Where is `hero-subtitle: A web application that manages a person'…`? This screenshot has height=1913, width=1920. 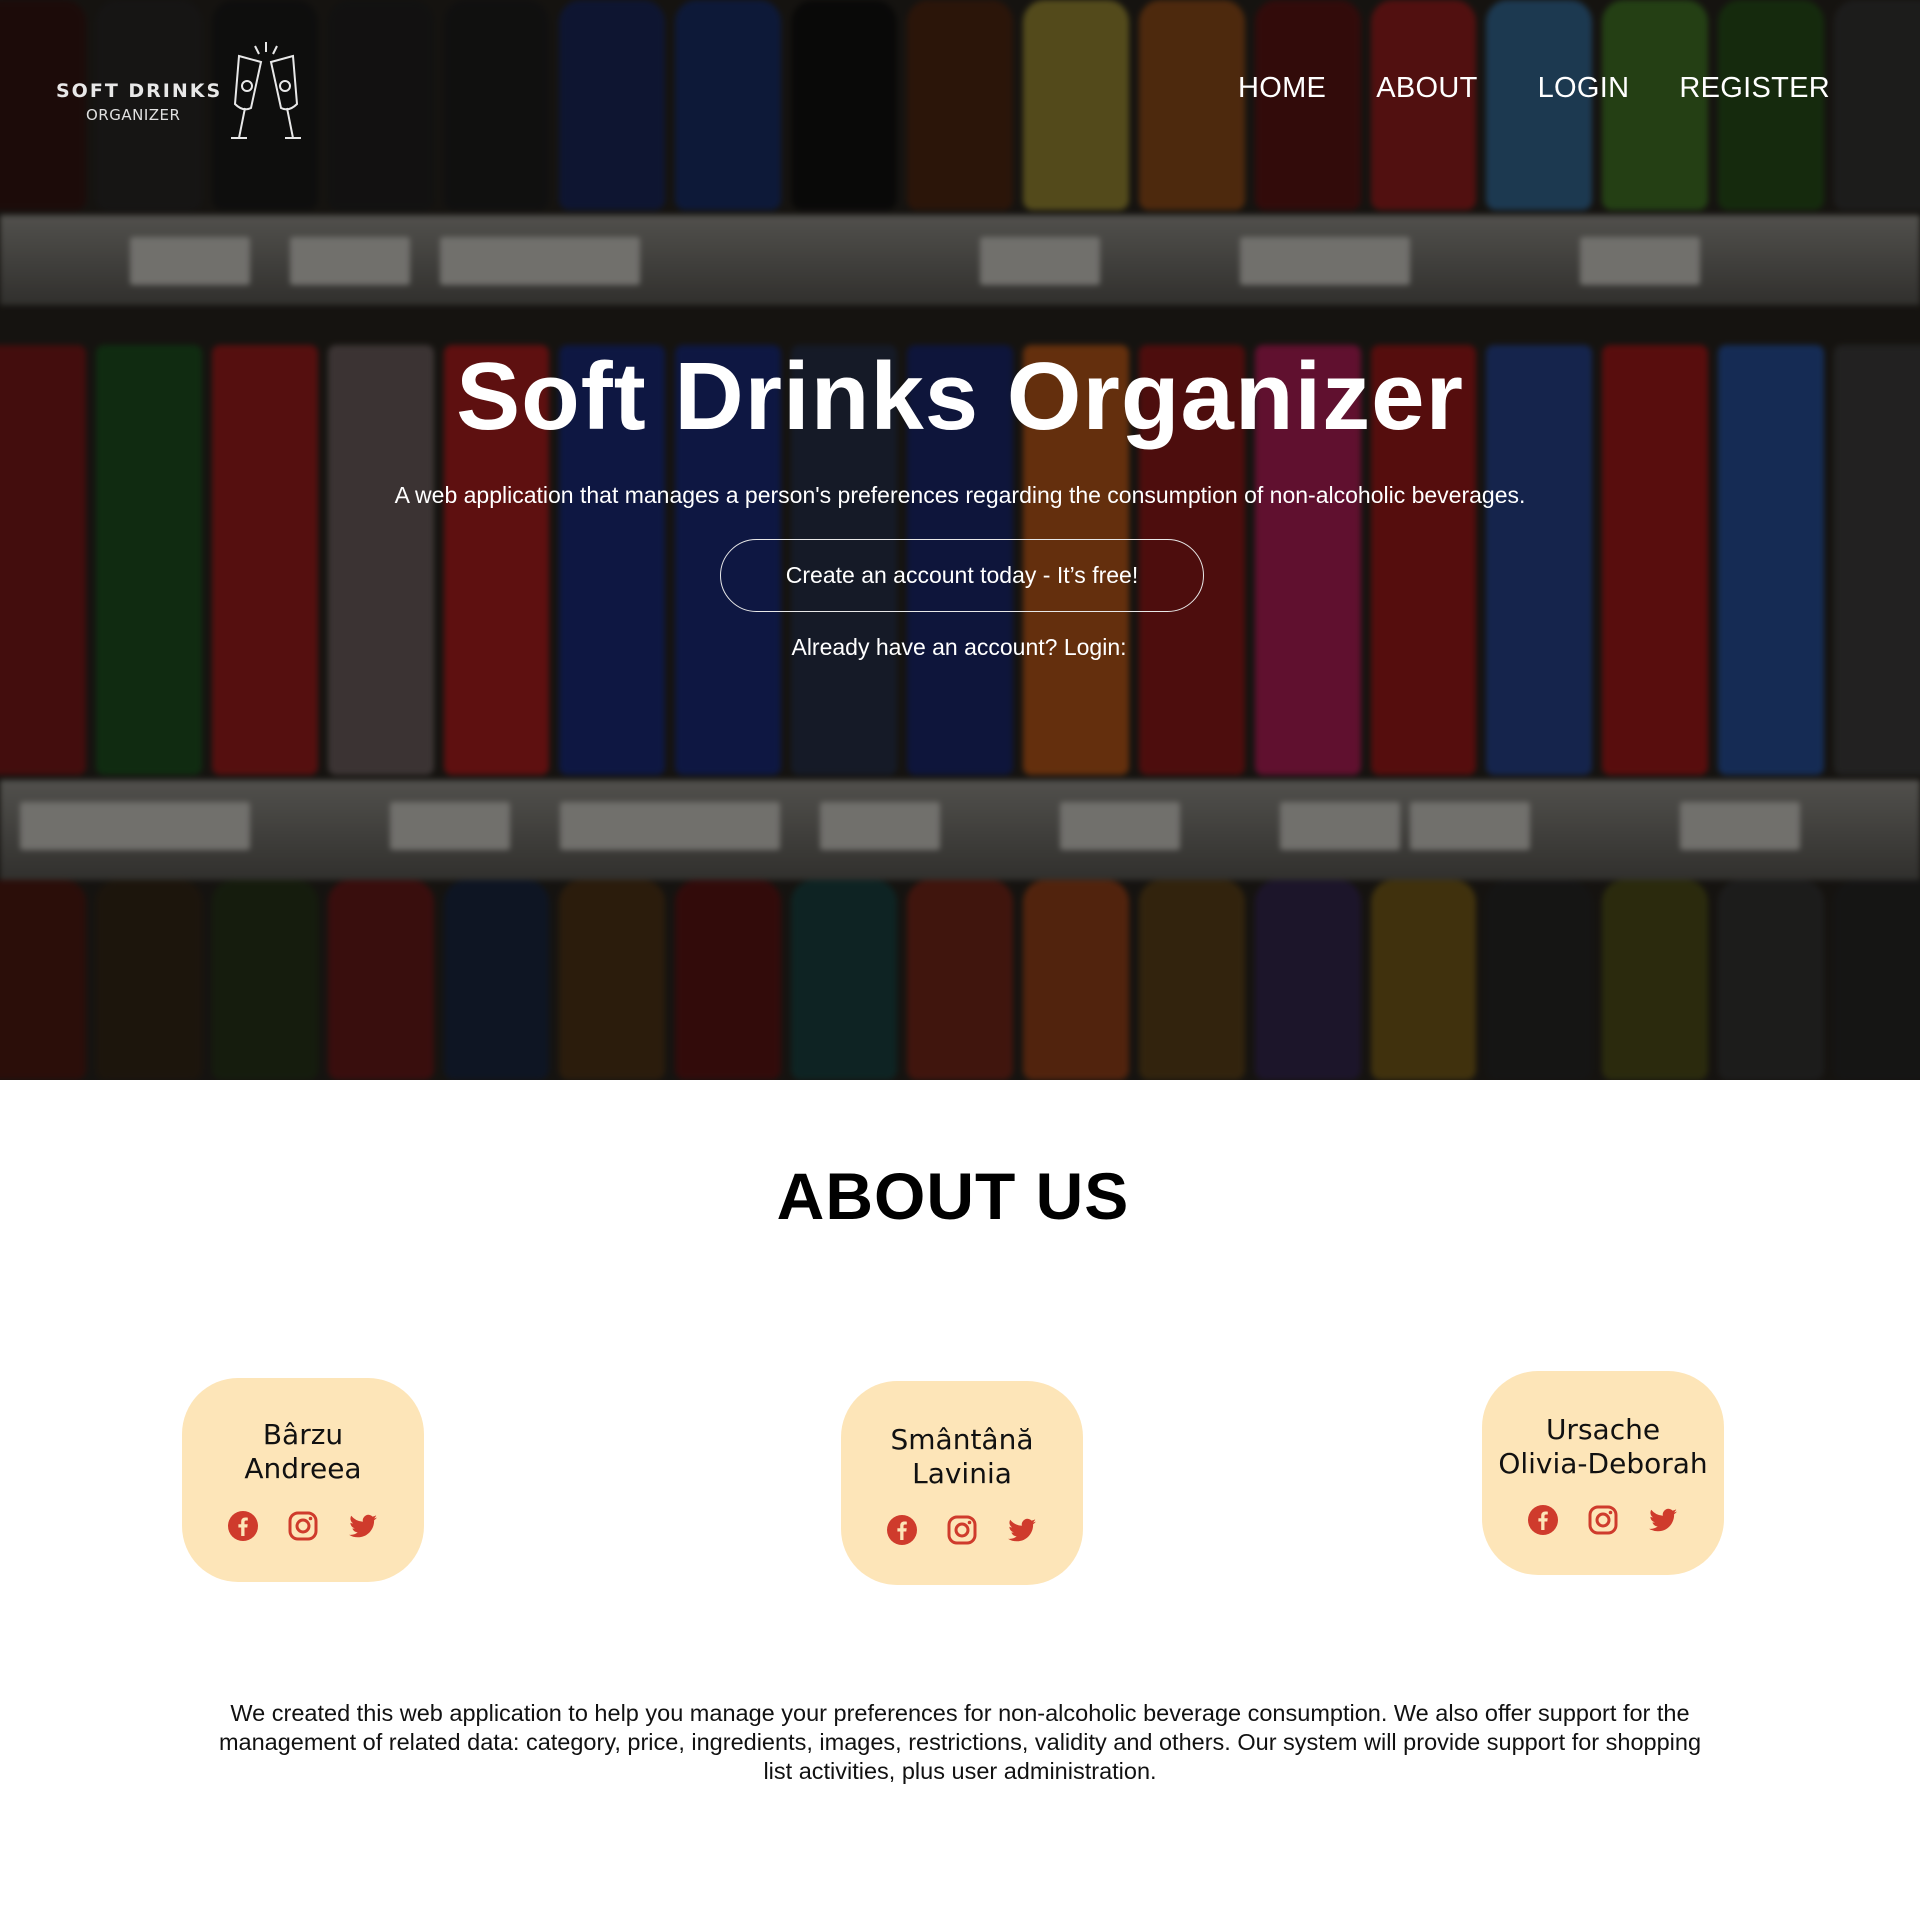 hero-subtitle: A web application that manages a person'… is located at coordinates (960, 495).